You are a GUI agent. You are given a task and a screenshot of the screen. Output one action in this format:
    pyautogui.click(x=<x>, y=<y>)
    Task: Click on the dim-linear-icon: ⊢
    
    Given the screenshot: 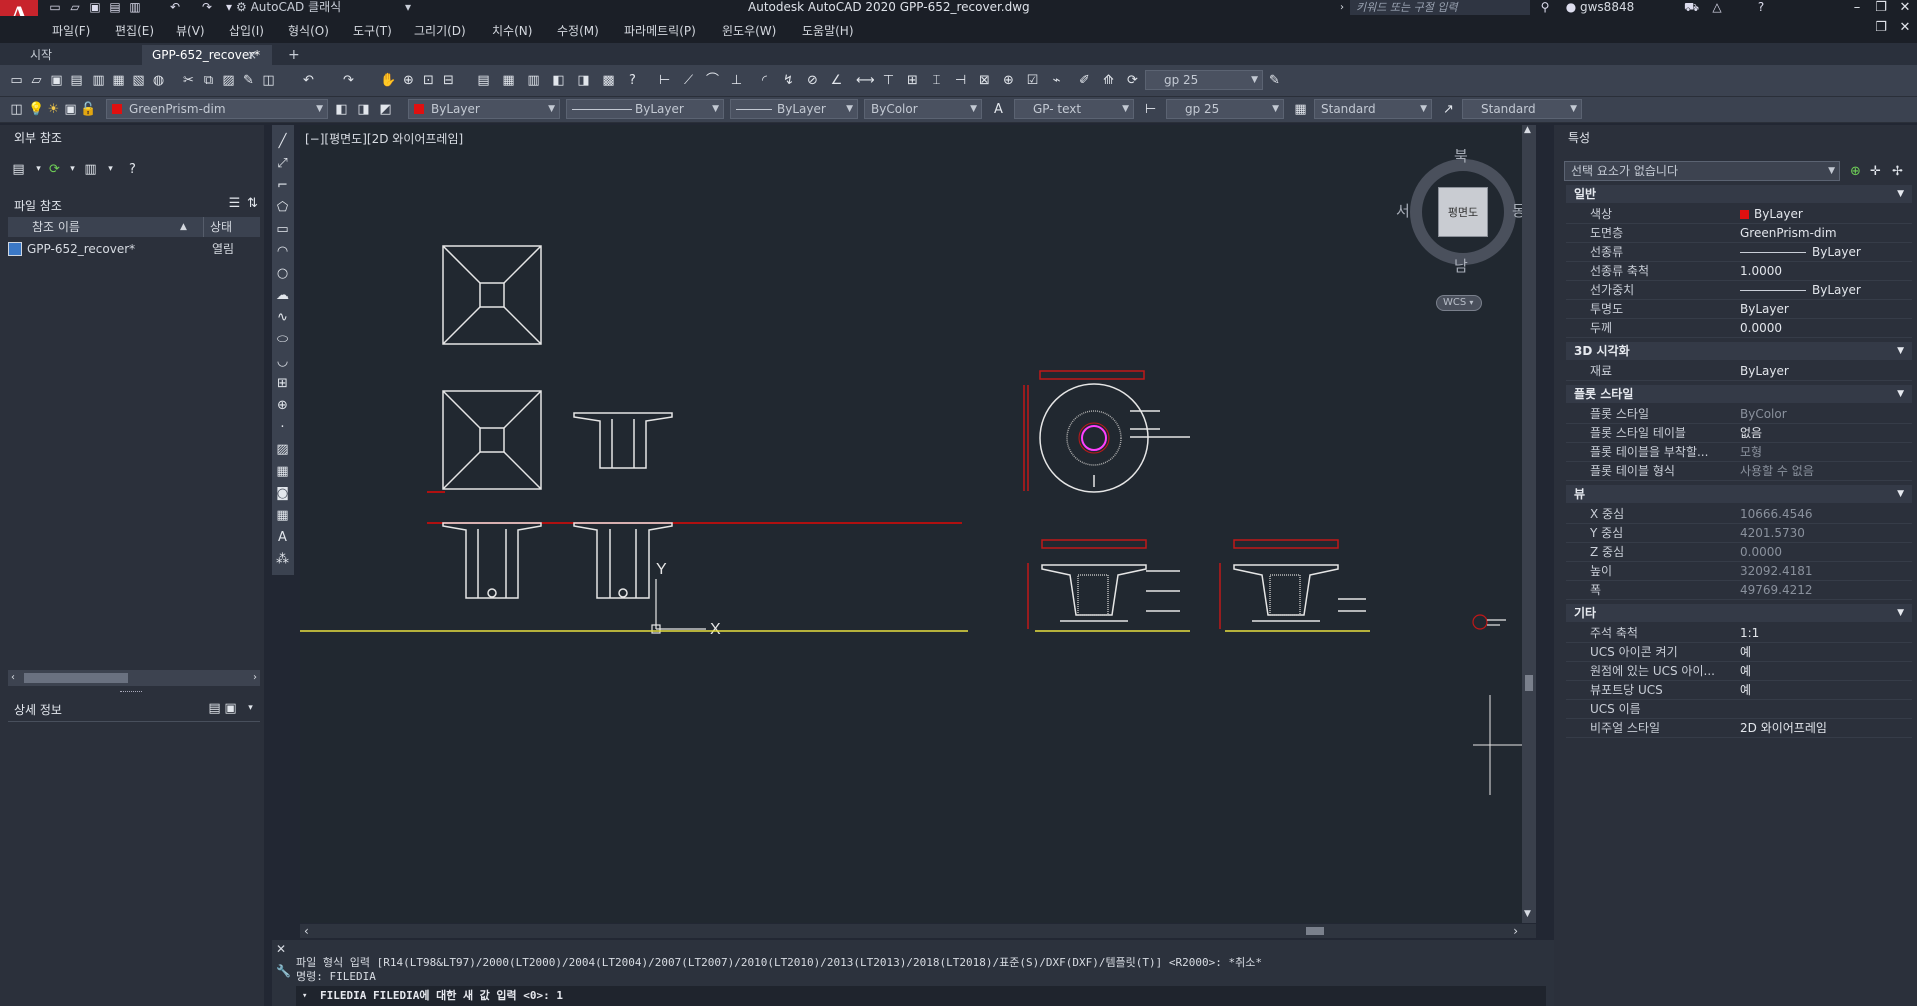 What is the action you would take?
    pyautogui.click(x=664, y=80)
    